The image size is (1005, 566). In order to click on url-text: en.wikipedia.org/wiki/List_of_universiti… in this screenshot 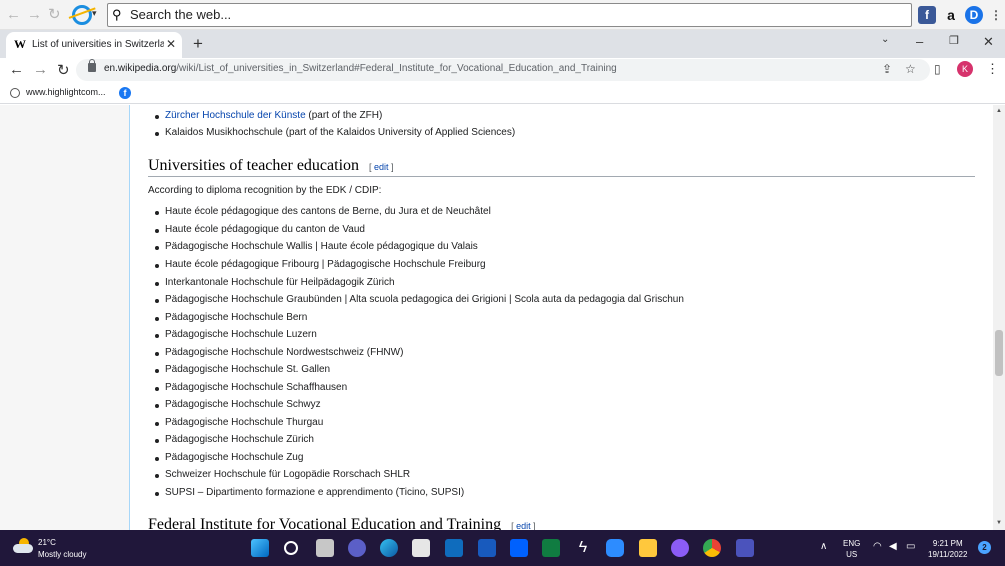, I will do `click(360, 68)`.